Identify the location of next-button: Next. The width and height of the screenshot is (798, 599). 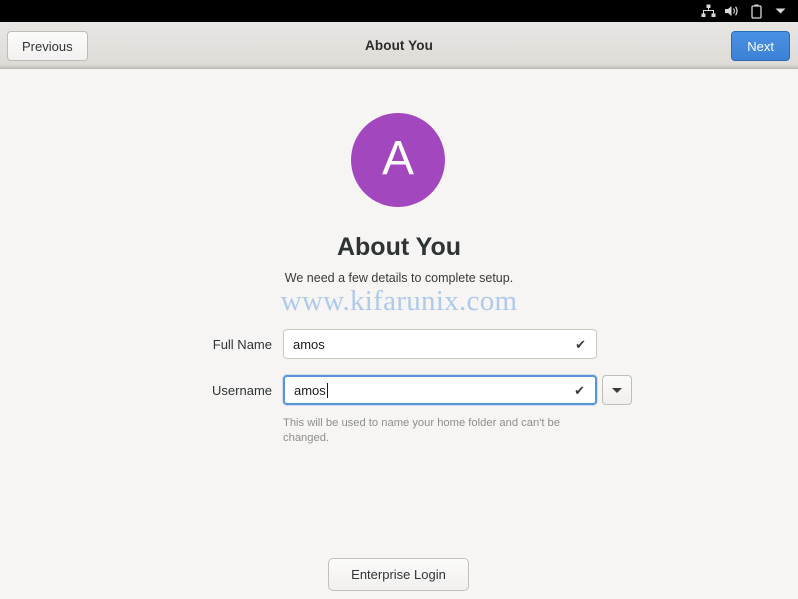
(760, 46).